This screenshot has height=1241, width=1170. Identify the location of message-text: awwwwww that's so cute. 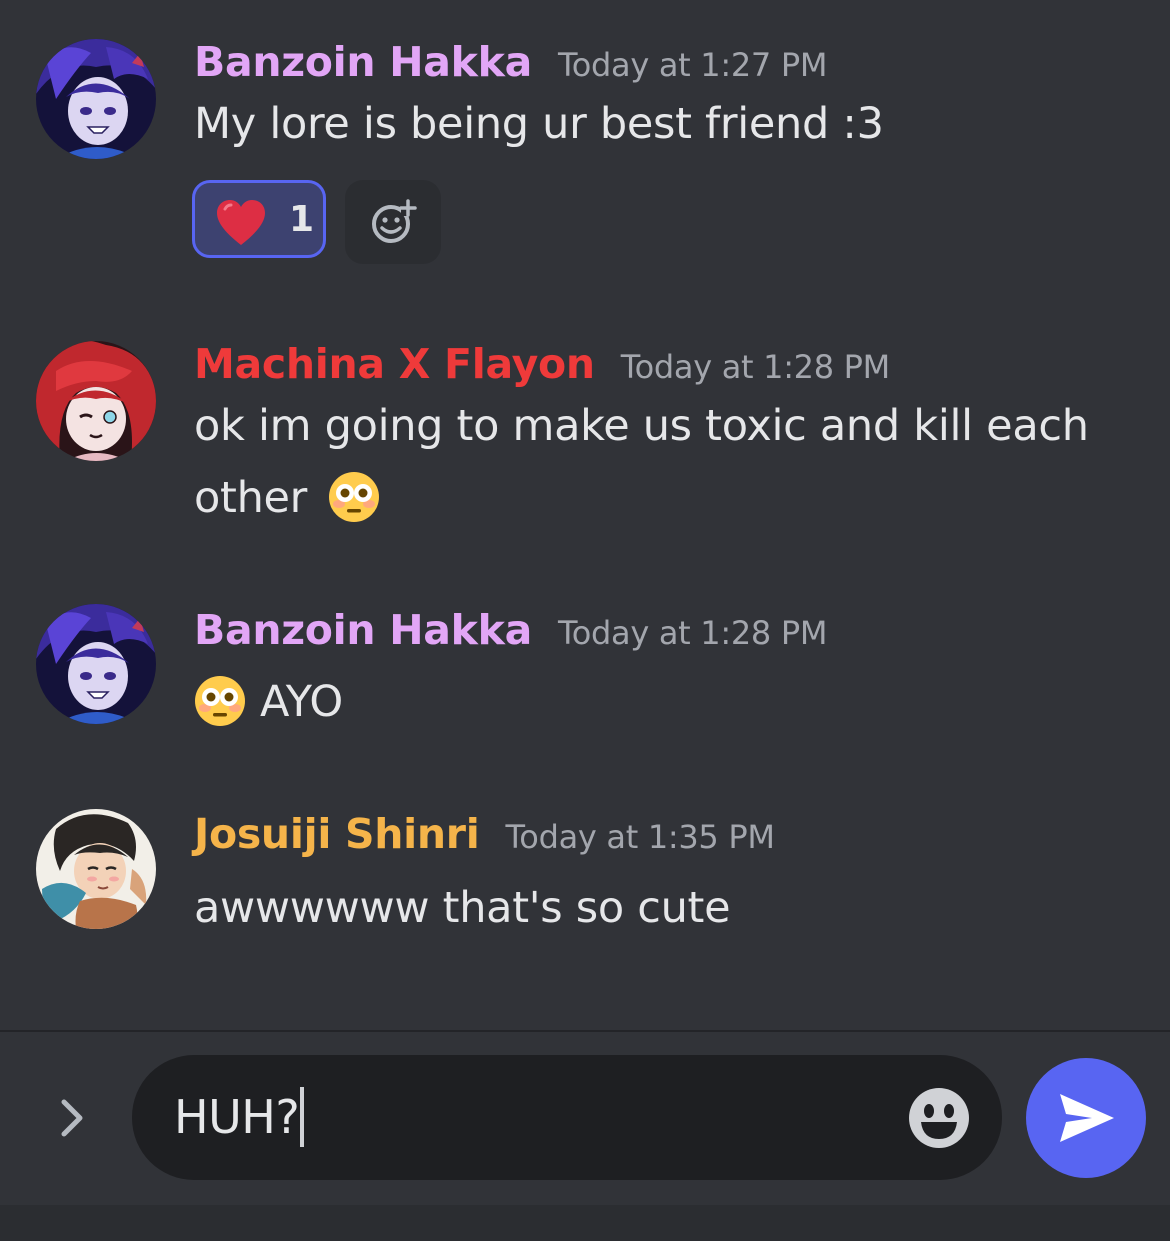
(462, 908).